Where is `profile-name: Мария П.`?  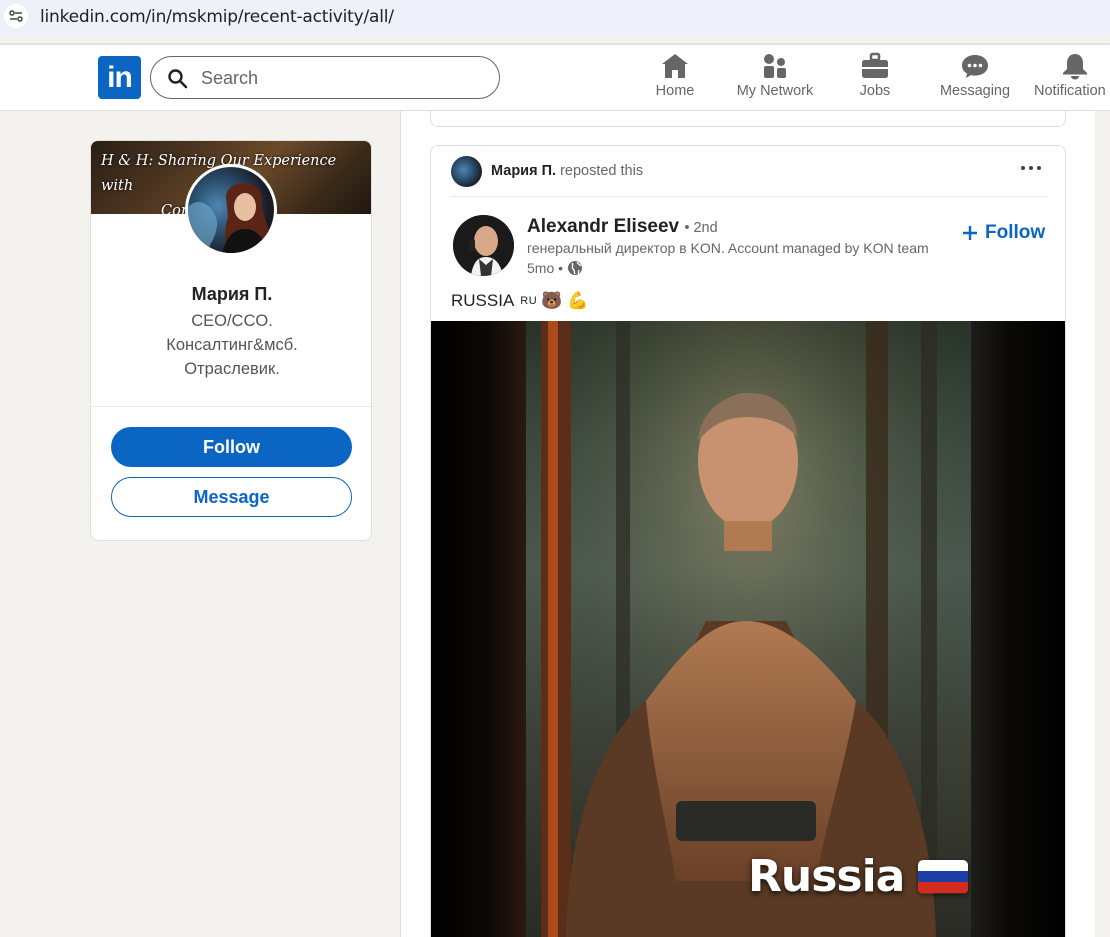 profile-name: Мария П. is located at coordinates (232, 294).